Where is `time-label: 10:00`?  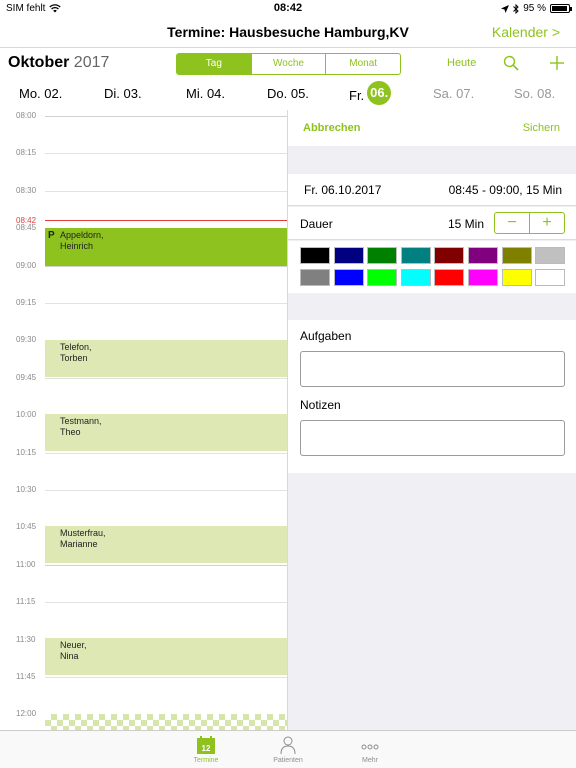
time-label: 10:00 is located at coordinates (26, 414).